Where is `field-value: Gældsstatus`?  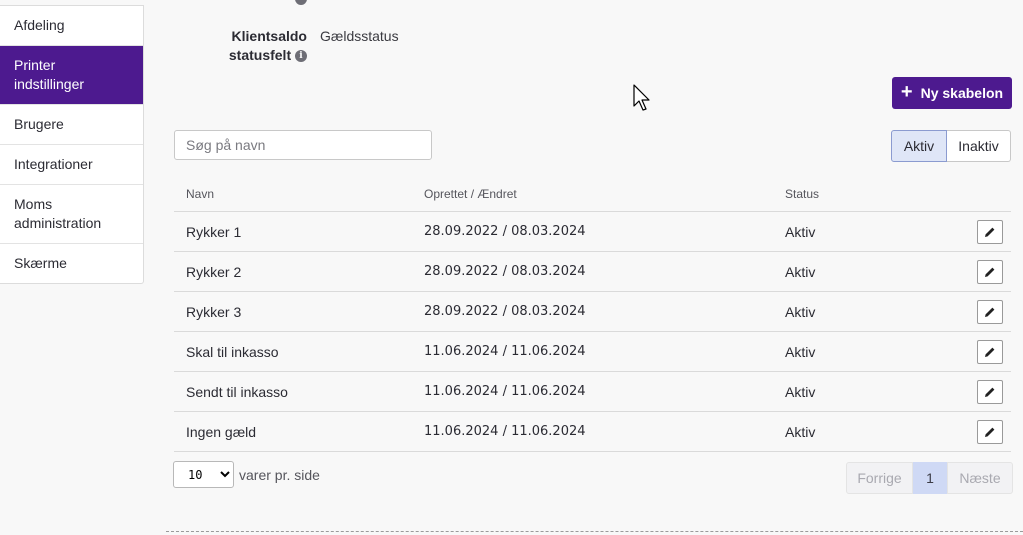 field-value: Gældsstatus is located at coordinates (359, 36).